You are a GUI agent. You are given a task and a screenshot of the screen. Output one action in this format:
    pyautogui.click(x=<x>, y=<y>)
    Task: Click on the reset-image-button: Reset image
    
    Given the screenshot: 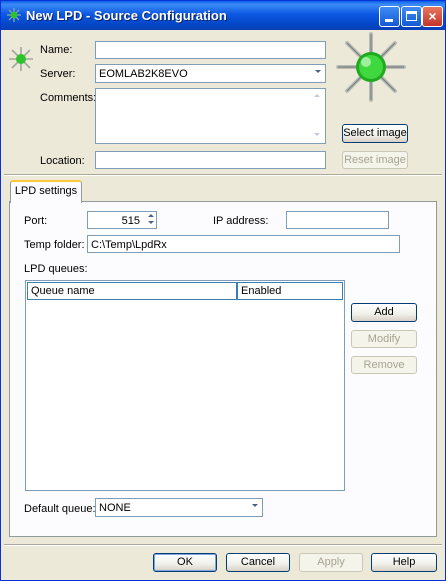 What is the action you would take?
    pyautogui.click(x=375, y=160)
    